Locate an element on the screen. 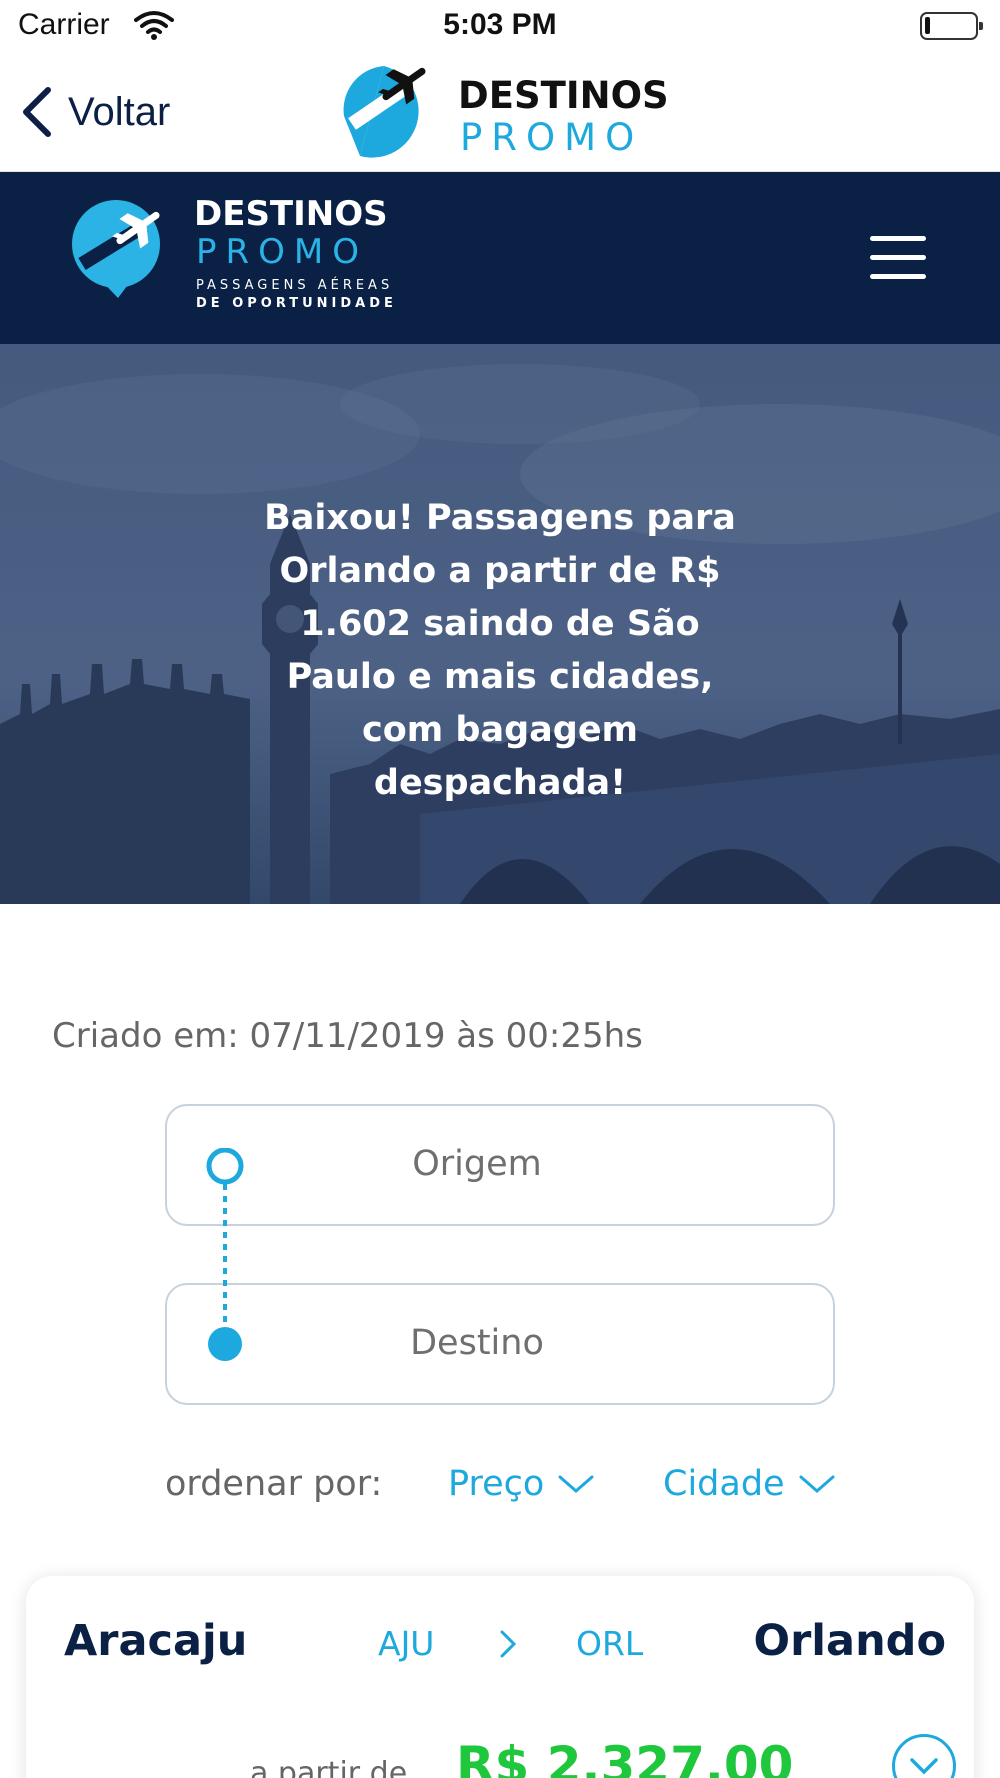  back-button: Voltar is located at coordinates (94, 112).